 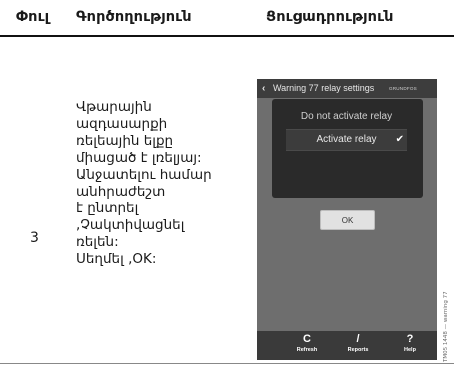 What do you see at coordinates (410, 350) in the screenshot?
I see `help-label: Help` at bounding box center [410, 350].